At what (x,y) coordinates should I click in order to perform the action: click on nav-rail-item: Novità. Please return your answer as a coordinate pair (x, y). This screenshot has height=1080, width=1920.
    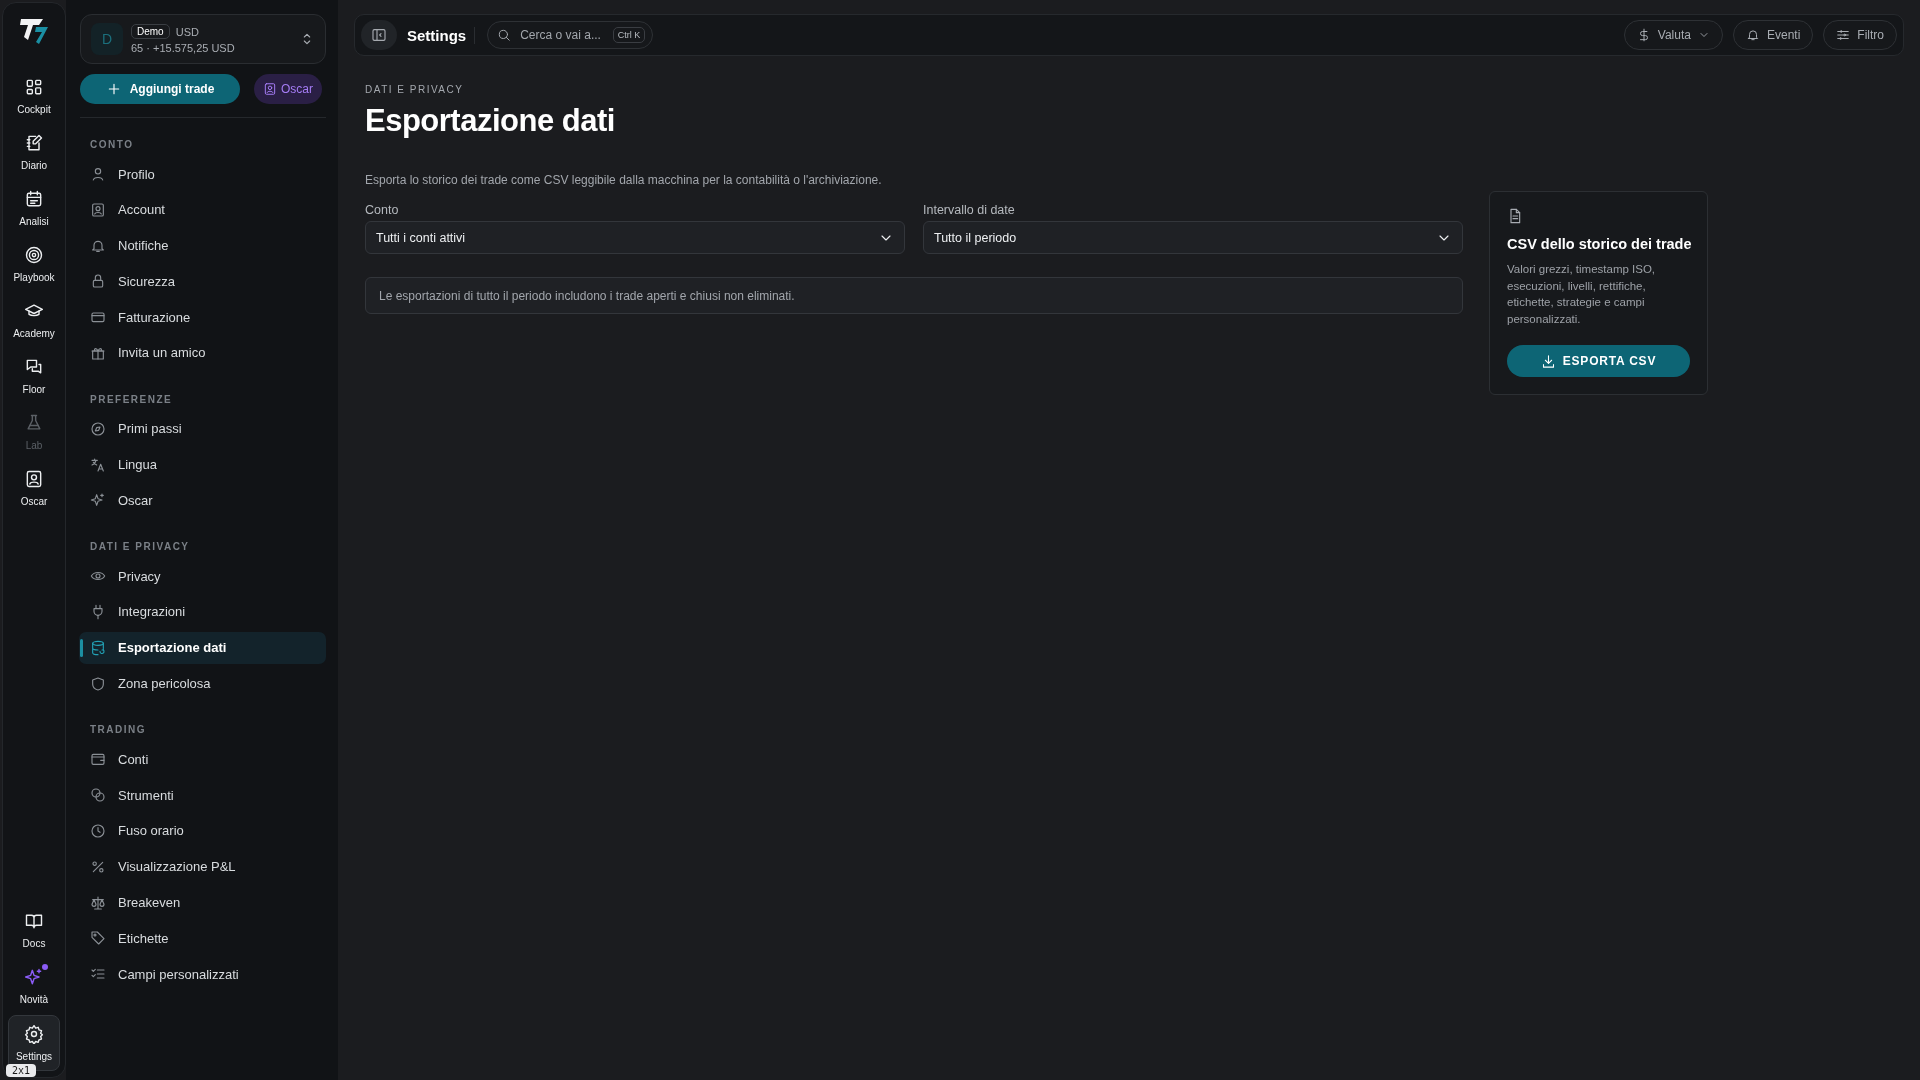
    Looking at the image, I should click on (34, 987).